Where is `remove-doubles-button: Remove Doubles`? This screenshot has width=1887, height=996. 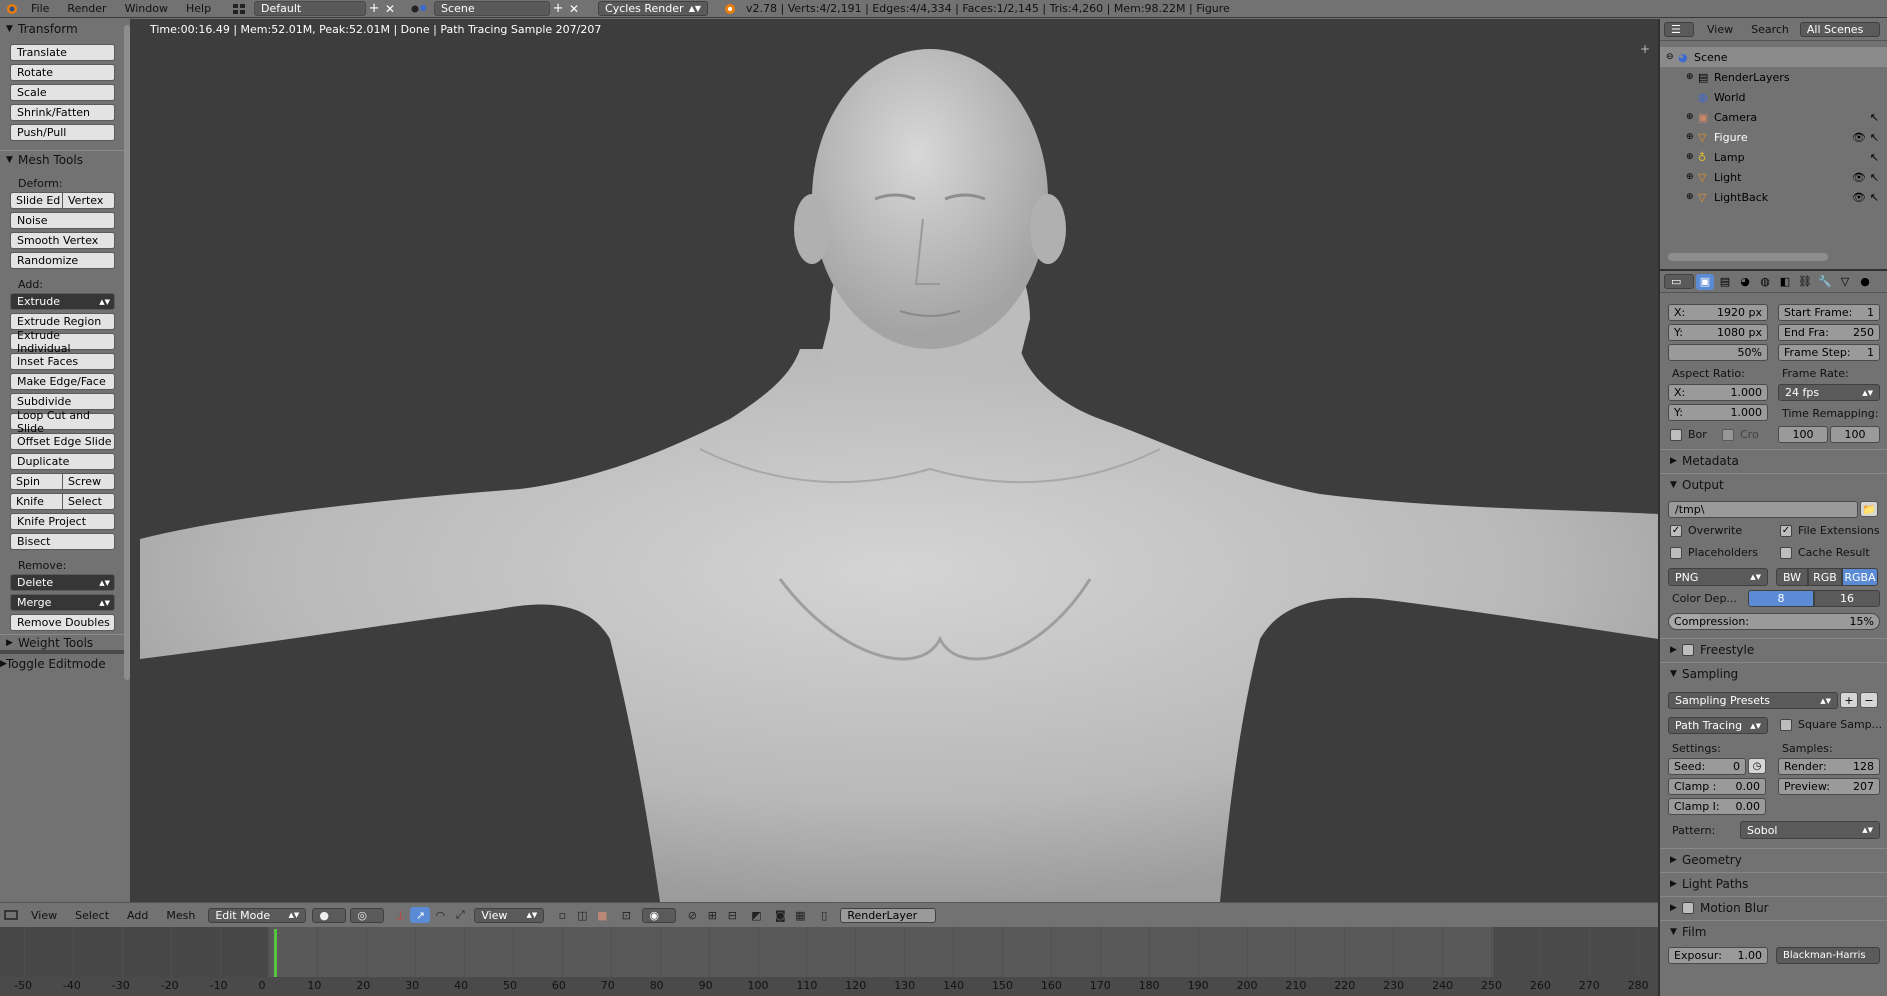
remove-doubles-button: Remove Doubles is located at coordinates (62, 622).